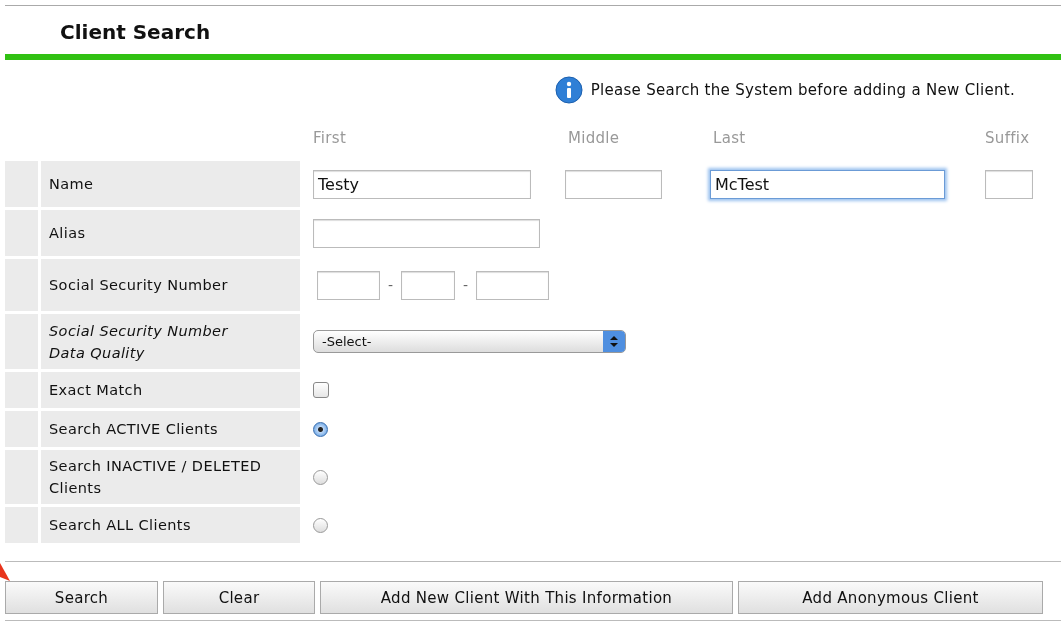 The height and width of the screenshot is (639, 1061). Describe the element at coordinates (156, 477) in the screenshot. I see `field-label: Search INACTIVE / DELETED Clients` at that location.